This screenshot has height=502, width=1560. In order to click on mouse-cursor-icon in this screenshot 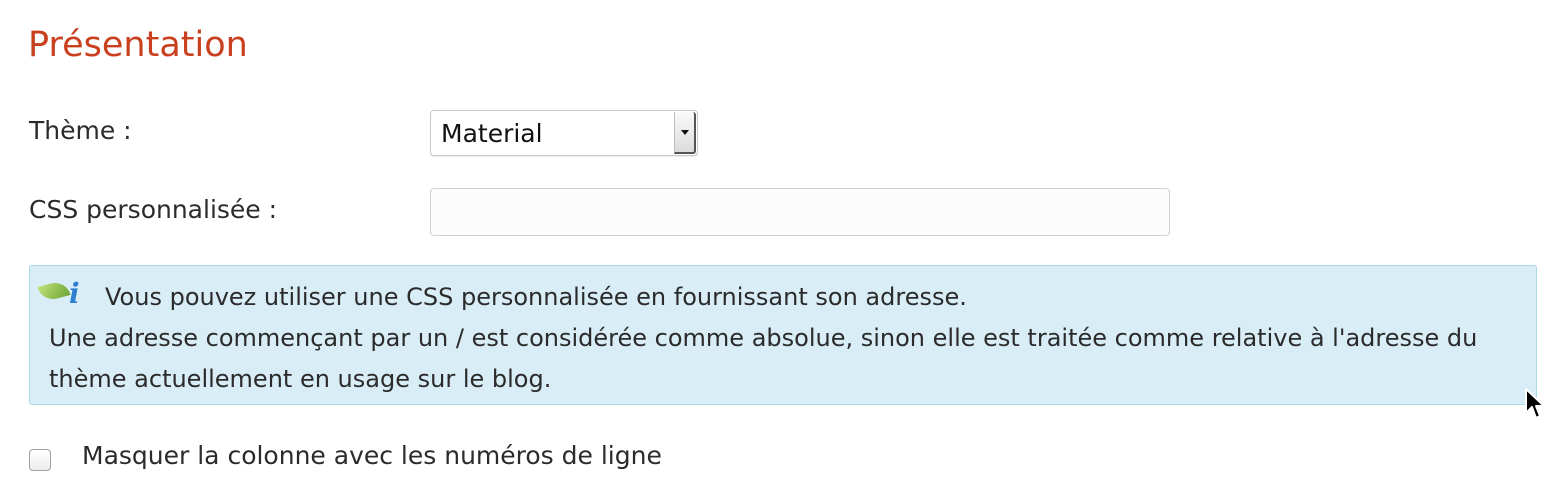, I will do `click(1535, 403)`.